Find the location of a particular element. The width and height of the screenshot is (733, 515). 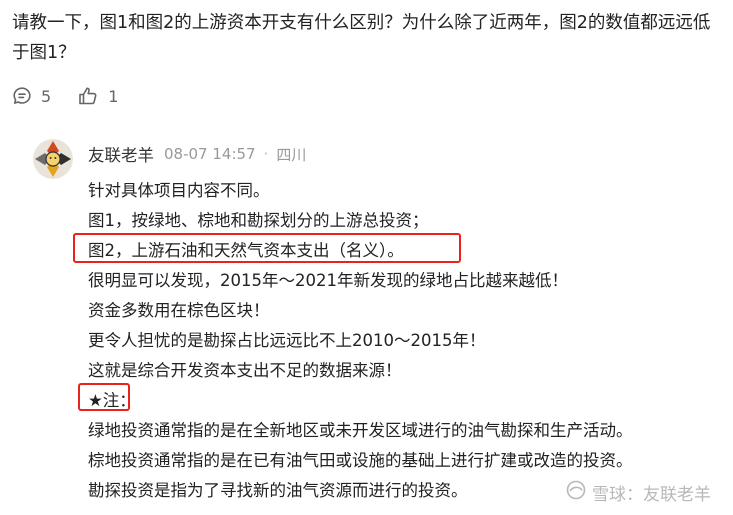

highlight-box-note is located at coordinates (104, 397).